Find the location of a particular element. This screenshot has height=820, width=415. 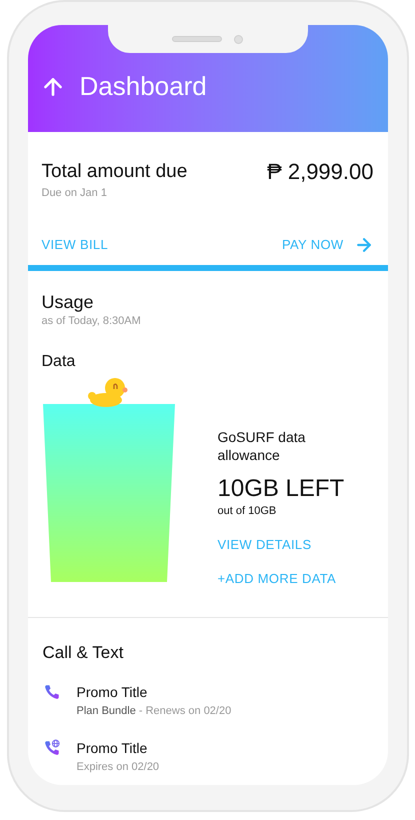

view-bill-link: VIEW BILL is located at coordinates (75, 244).